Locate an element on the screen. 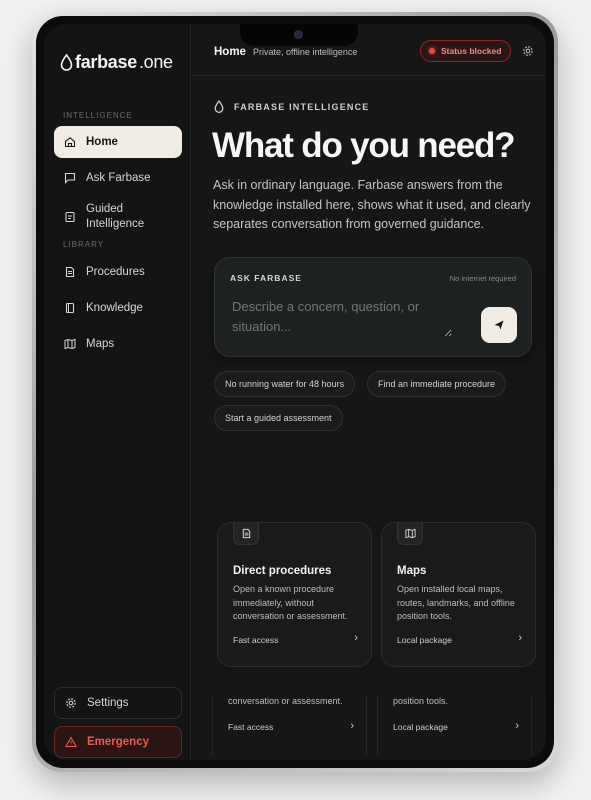 The image size is (591, 800). card-title: Direct procedures is located at coordinates (282, 571).